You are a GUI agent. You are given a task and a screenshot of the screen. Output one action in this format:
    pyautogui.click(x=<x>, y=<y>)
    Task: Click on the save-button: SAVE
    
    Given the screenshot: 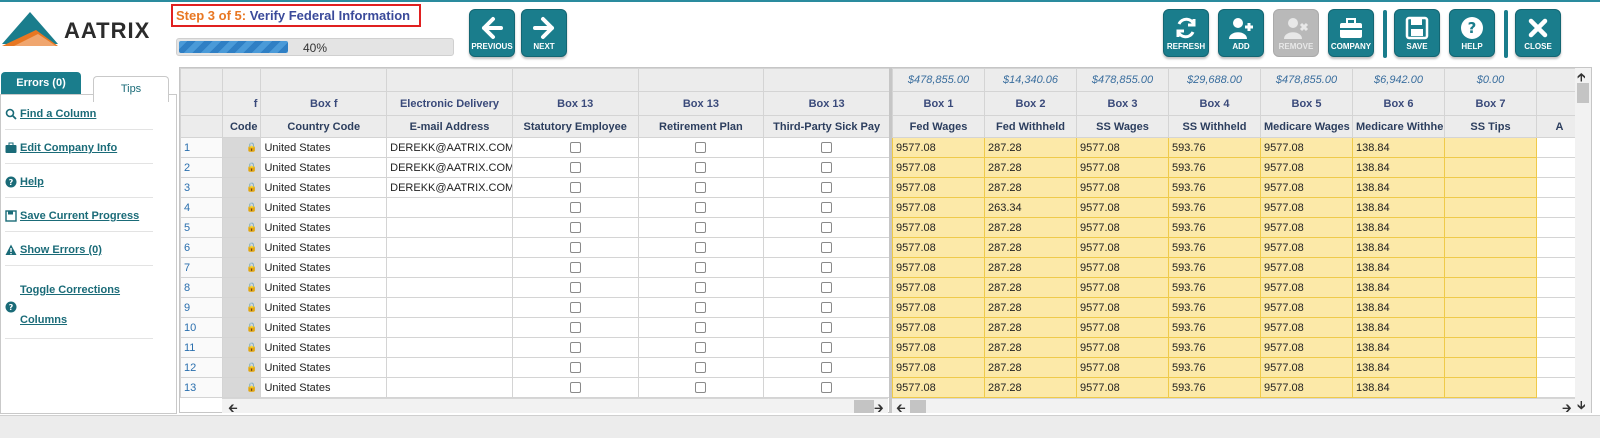 What is the action you would take?
    pyautogui.click(x=1417, y=33)
    